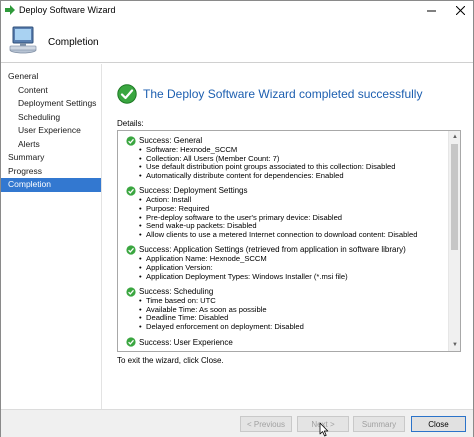  Describe the element at coordinates (23, 40) in the screenshot. I see `computer-monitor-icon` at that location.